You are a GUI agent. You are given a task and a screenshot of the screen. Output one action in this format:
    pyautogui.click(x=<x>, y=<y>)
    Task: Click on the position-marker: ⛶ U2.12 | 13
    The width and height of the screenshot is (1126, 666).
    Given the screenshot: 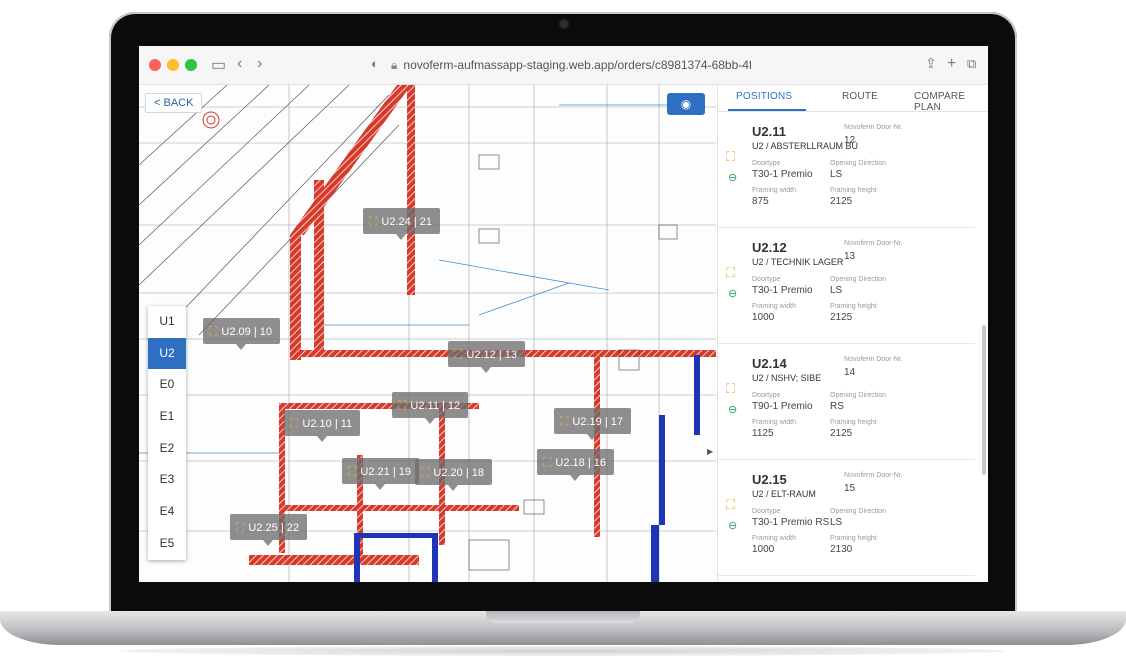 What is the action you would take?
    pyautogui.click(x=486, y=357)
    